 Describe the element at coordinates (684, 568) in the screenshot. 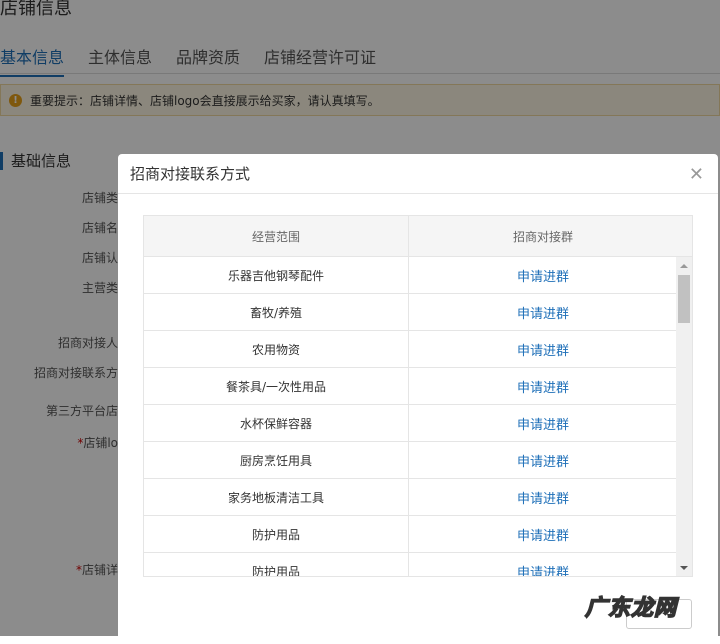

I see `scroll-down-icon` at that location.